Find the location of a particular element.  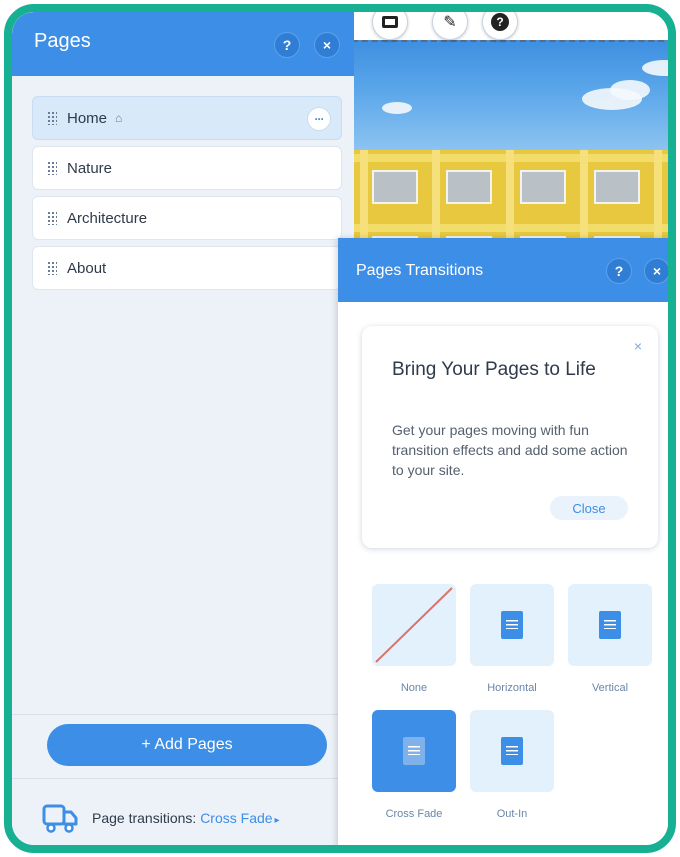

canvas-help-button: ? is located at coordinates (500, 26).